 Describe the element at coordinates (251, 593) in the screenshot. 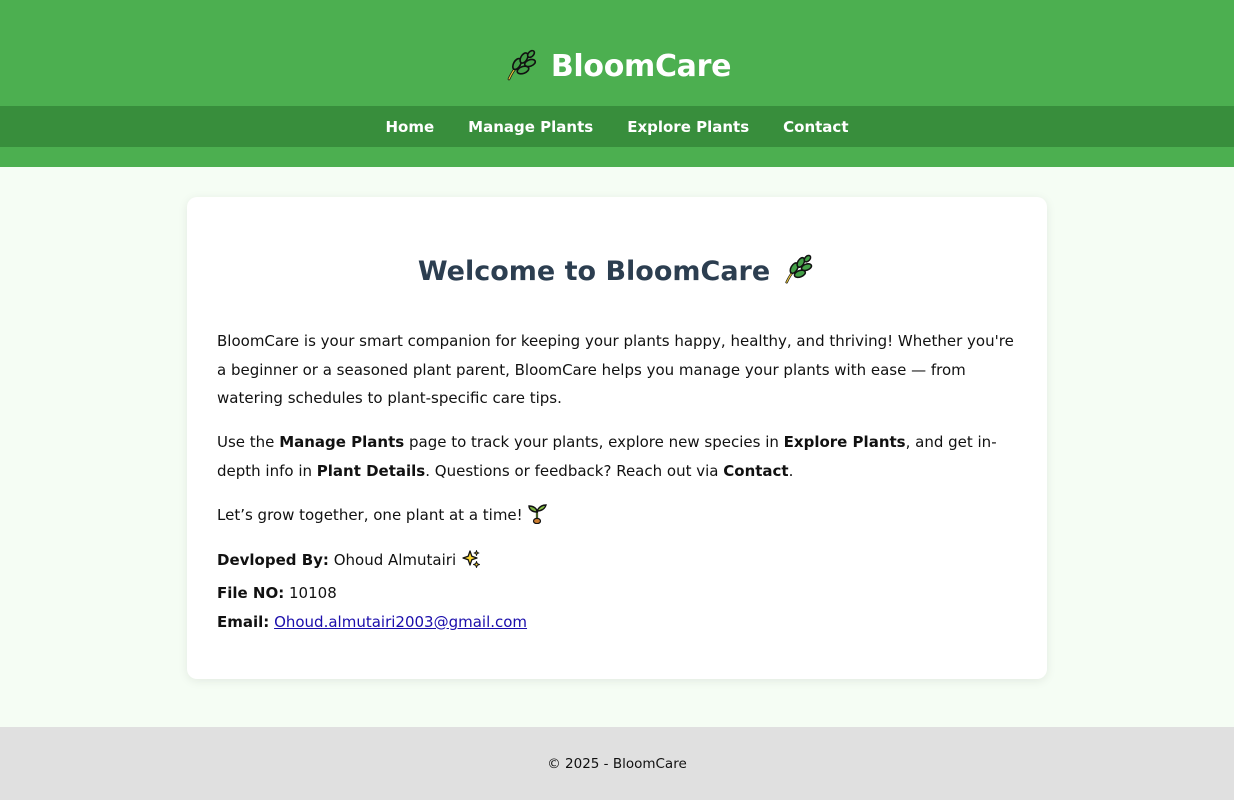

I see `file-number-label: File NO:` at that location.